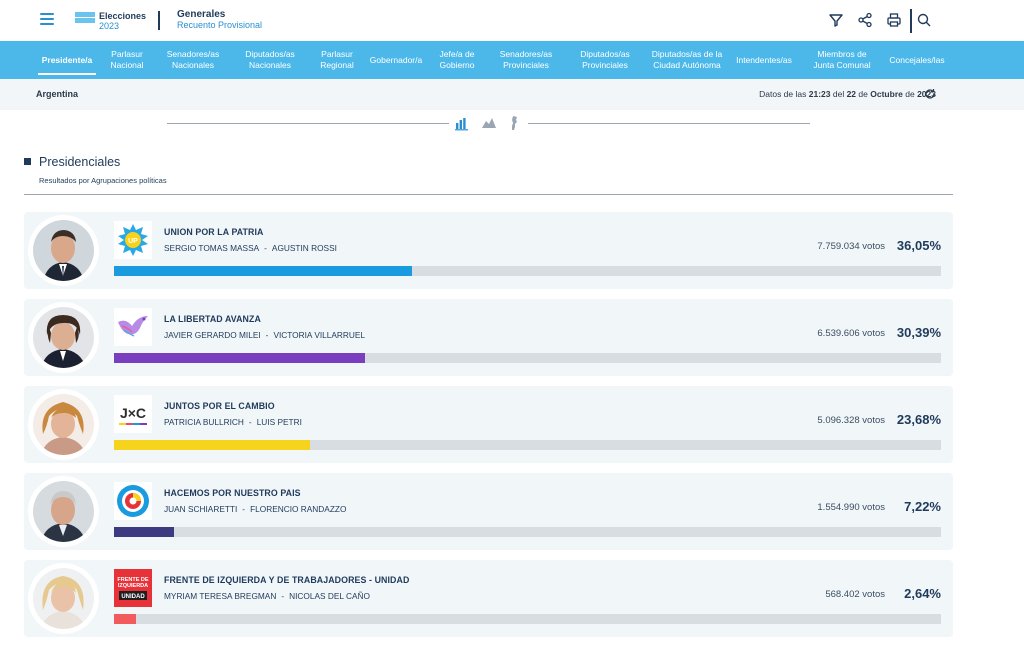 This screenshot has width=1024, height=653. I want to click on print-icon, so click(894, 20).